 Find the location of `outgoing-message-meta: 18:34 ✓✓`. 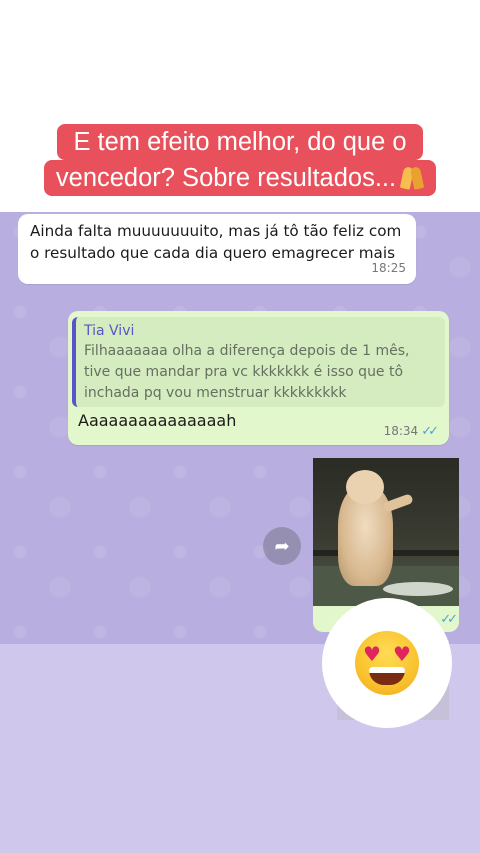

outgoing-message-meta: 18:34 ✓✓ is located at coordinates (411, 431).